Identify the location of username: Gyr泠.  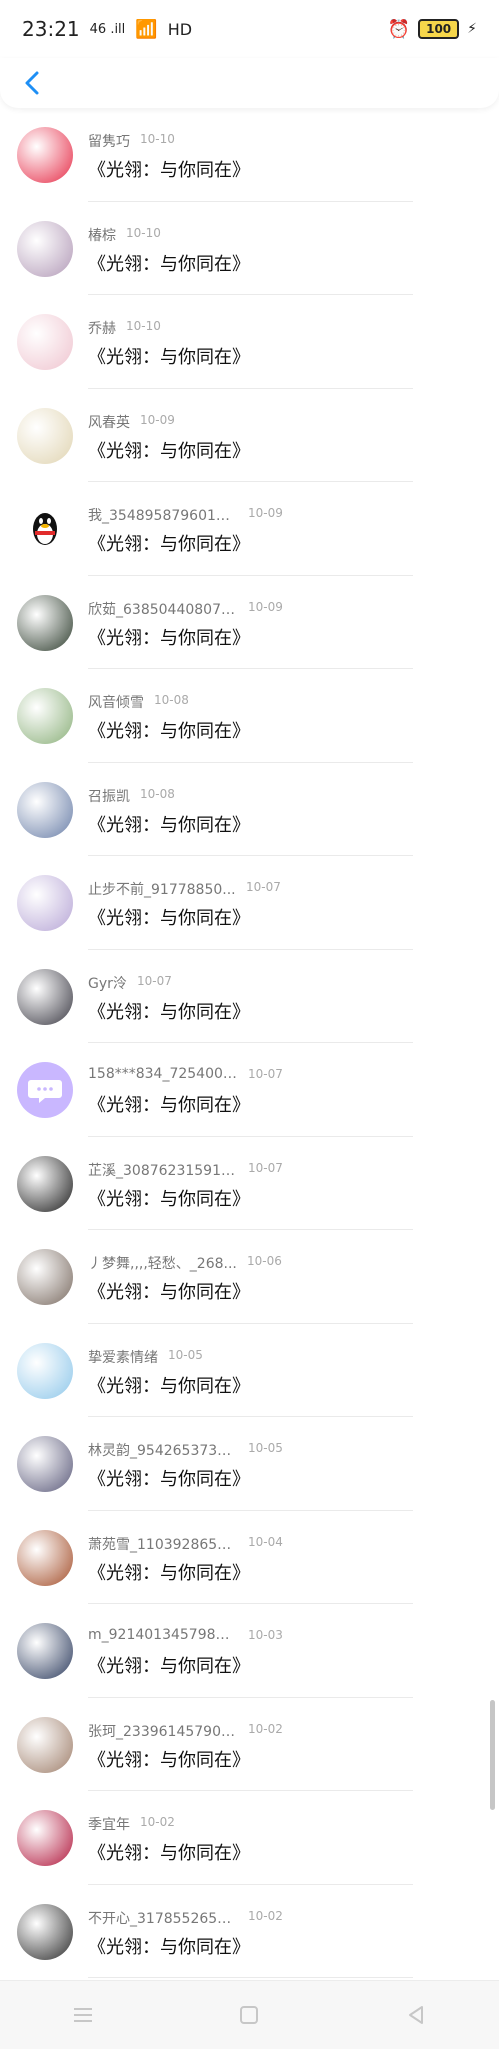
(107, 983).